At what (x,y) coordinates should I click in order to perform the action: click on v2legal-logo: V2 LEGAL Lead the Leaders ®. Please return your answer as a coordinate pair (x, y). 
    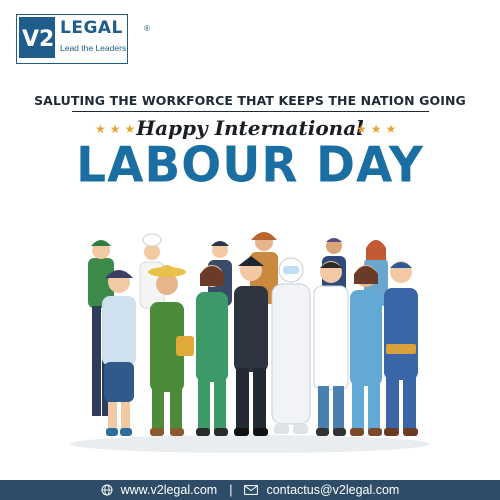
    Looking at the image, I should click on (83, 40).